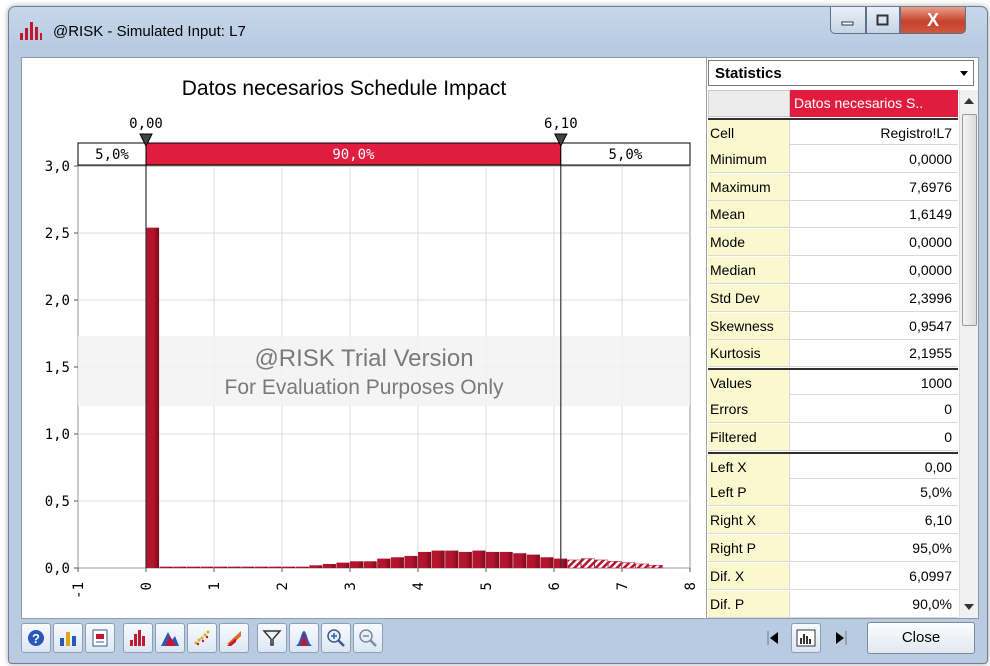 The height and width of the screenshot is (666, 990). What do you see at coordinates (948, 436) in the screenshot?
I see `stats-row-value: 0` at bounding box center [948, 436].